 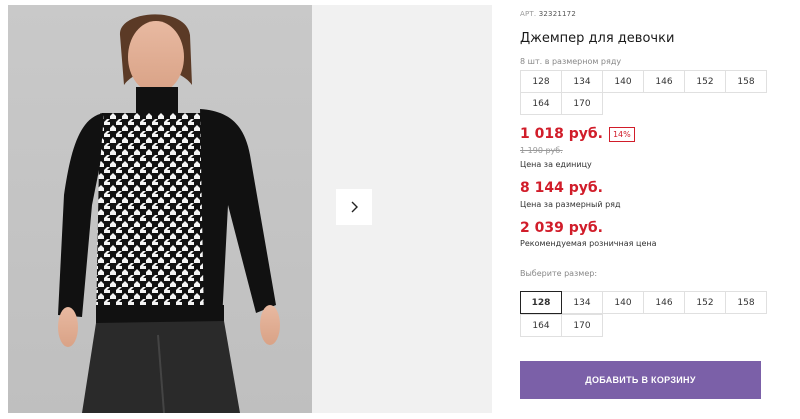 What do you see at coordinates (582, 325) in the screenshot?
I see `size-option: 170` at bounding box center [582, 325].